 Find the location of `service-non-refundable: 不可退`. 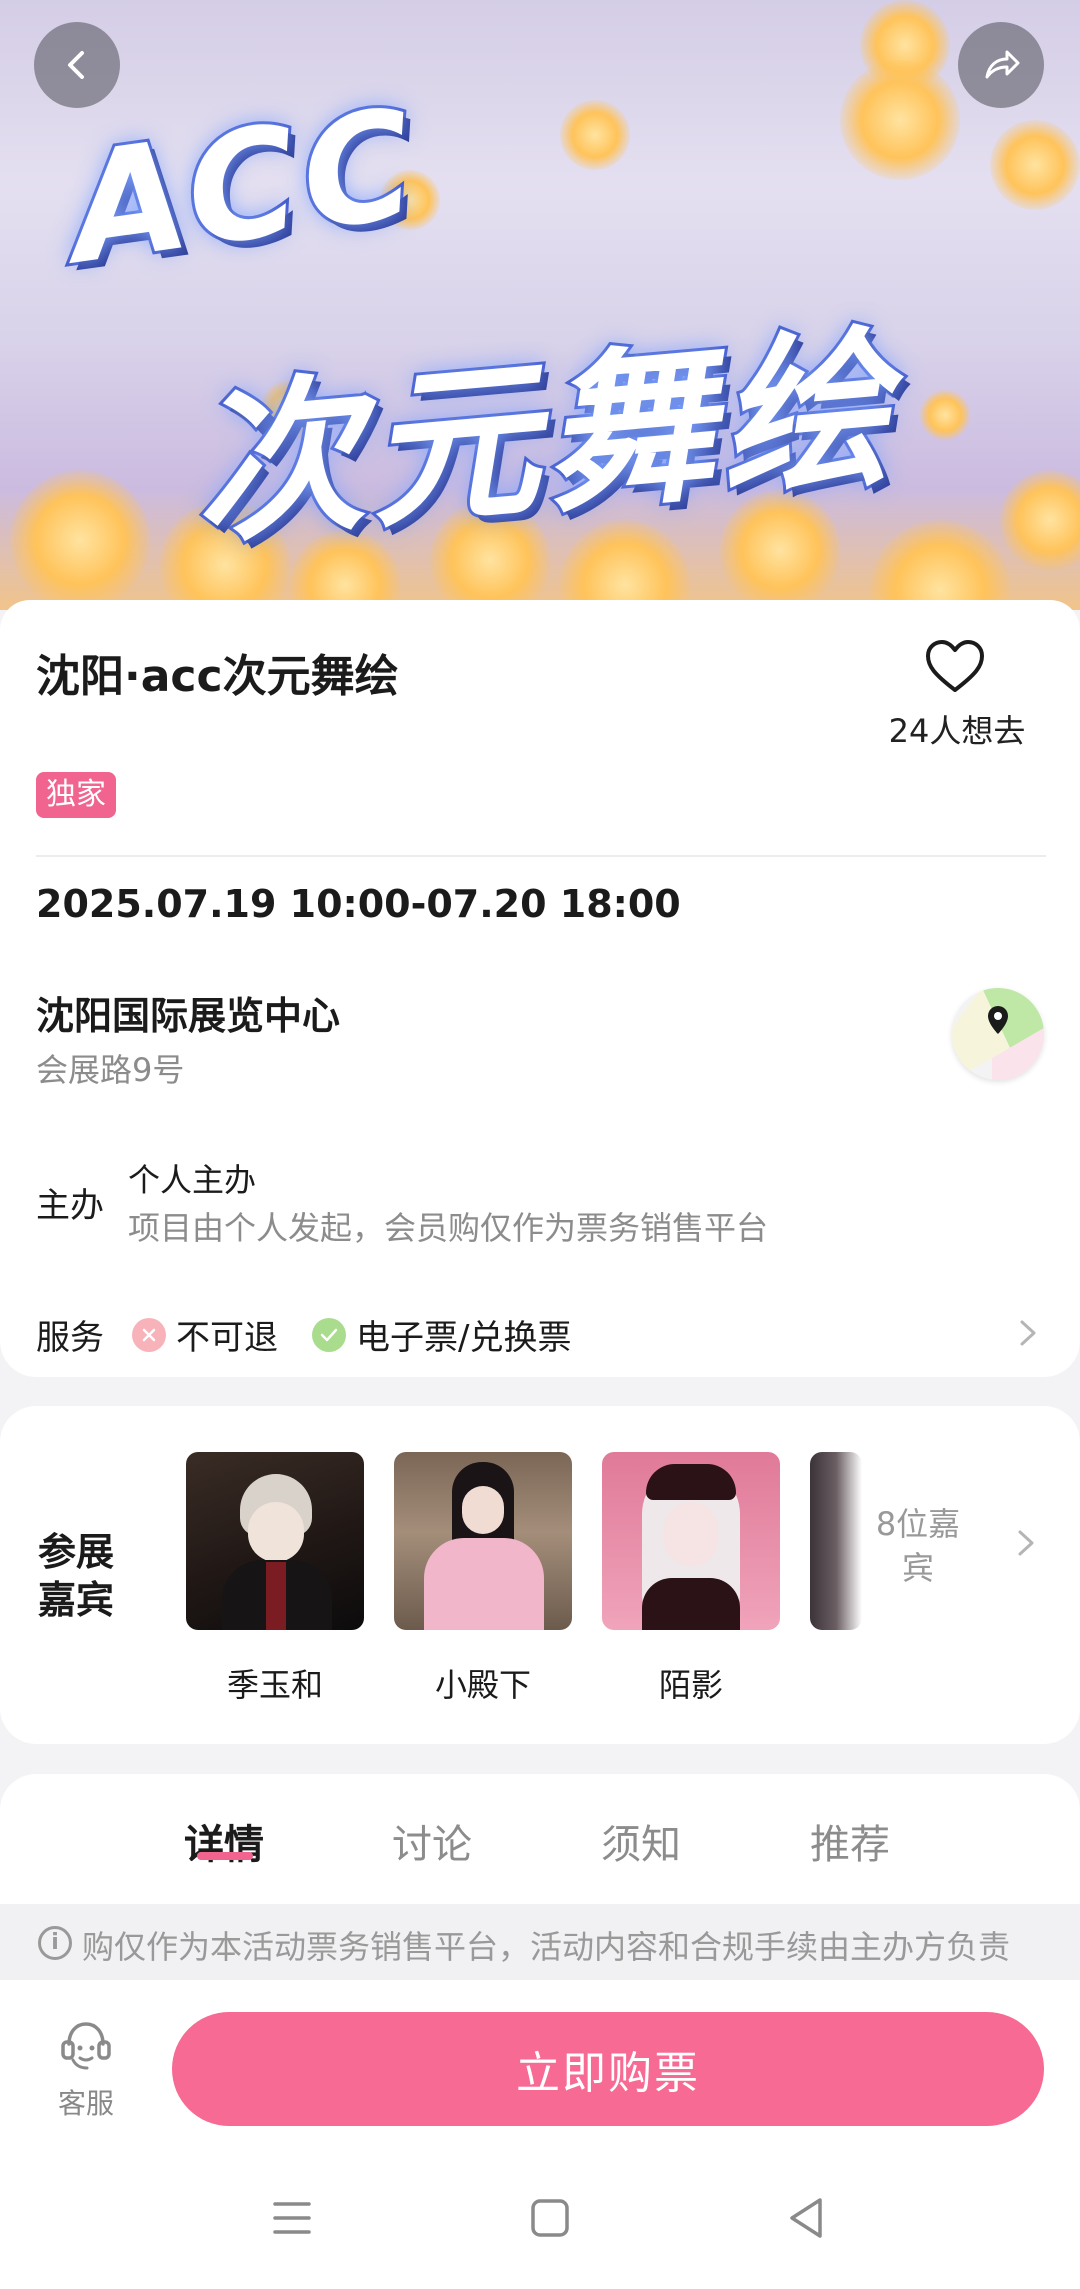

service-non-refundable: 不可退 is located at coordinates (205, 1334).